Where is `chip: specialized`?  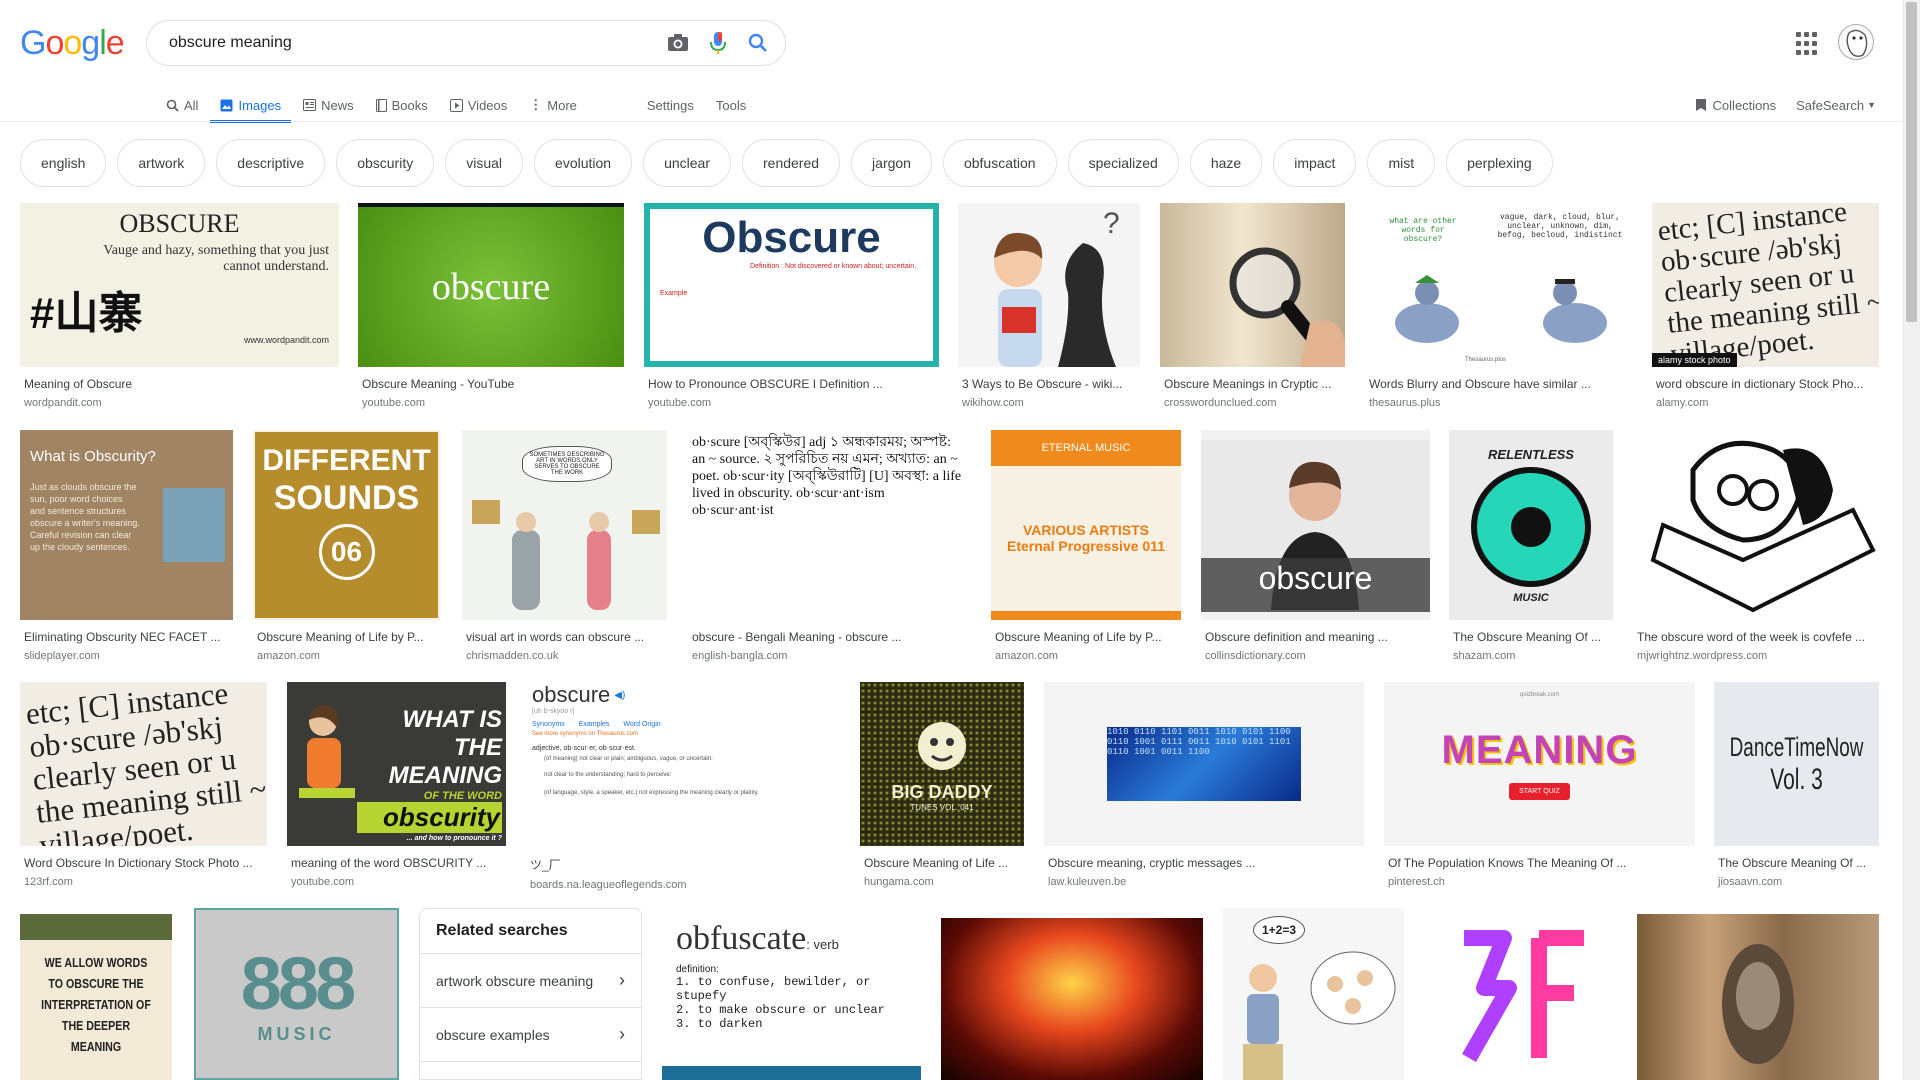 chip: specialized is located at coordinates (1123, 163).